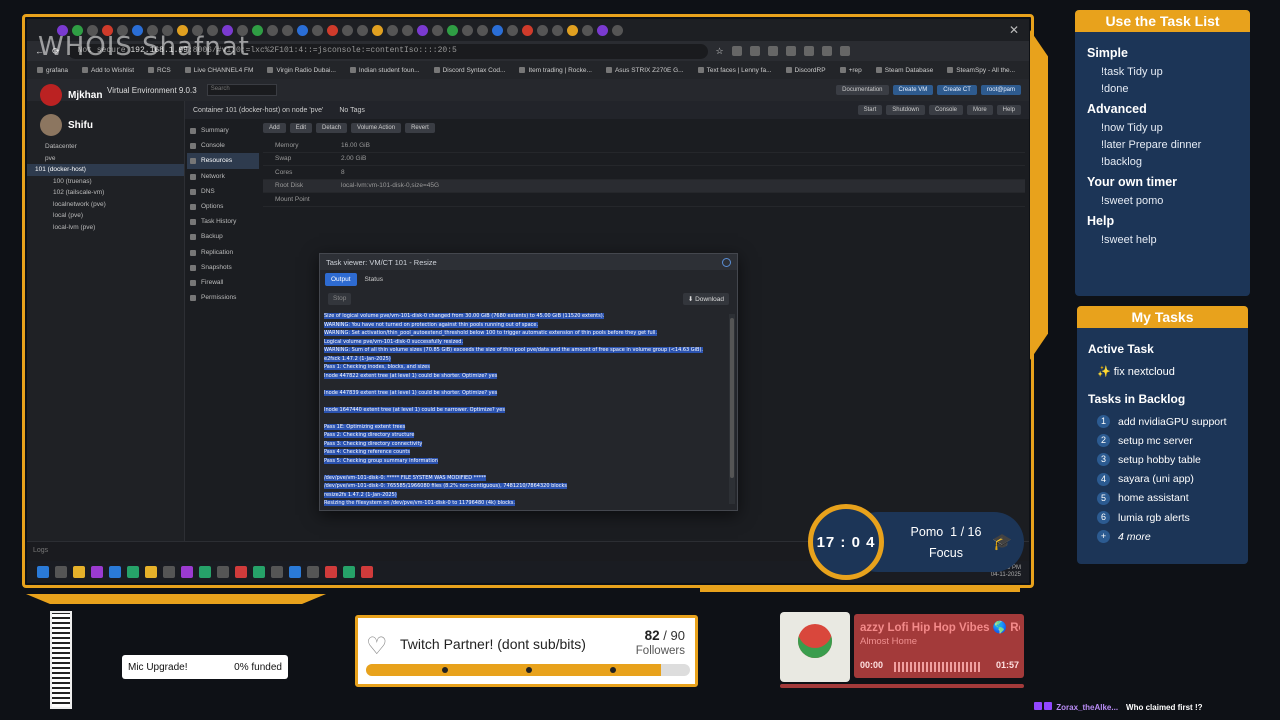  Describe the element at coordinates (1008, 110) in the screenshot. I see `container-action-button: Help` at that location.